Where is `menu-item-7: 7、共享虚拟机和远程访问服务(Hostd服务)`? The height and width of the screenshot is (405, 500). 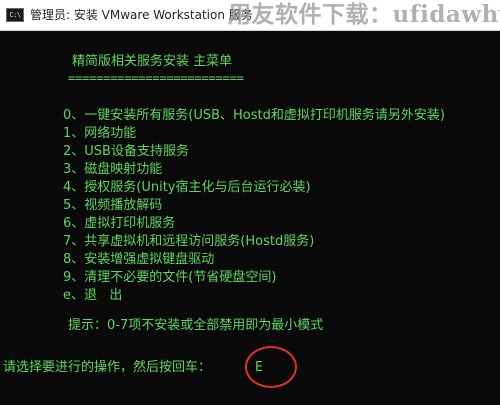
menu-item-7: 7、共享虚拟机和远程访问服务(Hostd服务) is located at coordinates (189, 241).